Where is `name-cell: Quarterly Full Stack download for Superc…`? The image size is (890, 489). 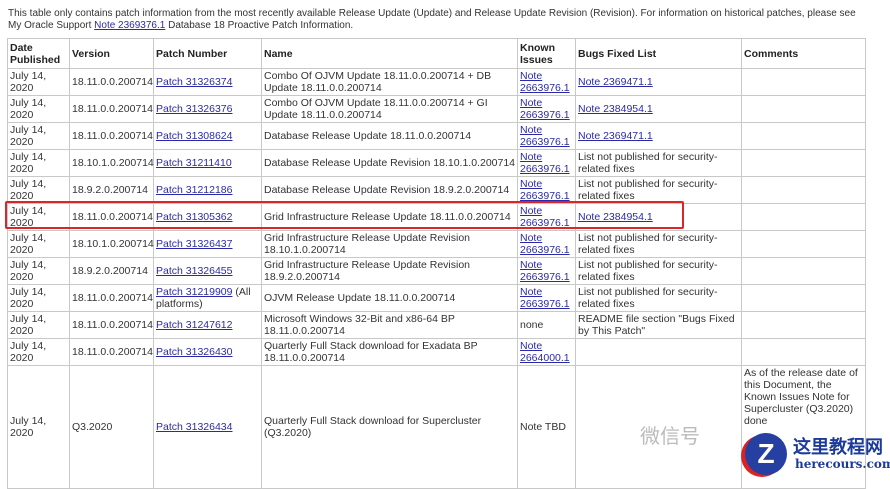
name-cell: Quarterly Full Stack download for Superc… is located at coordinates (389, 427).